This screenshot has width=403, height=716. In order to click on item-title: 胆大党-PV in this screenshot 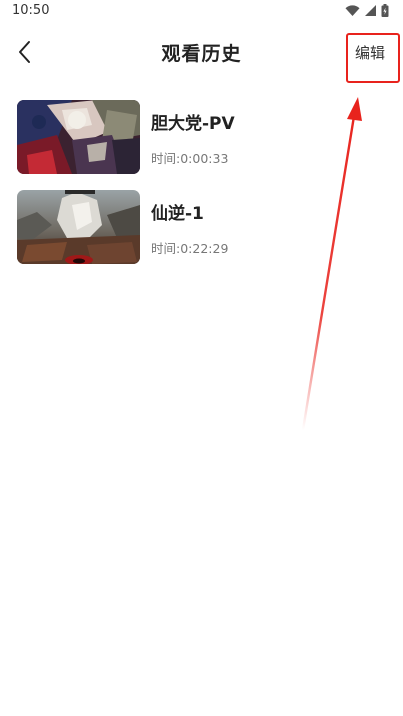, I will do `click(193, 124)`.